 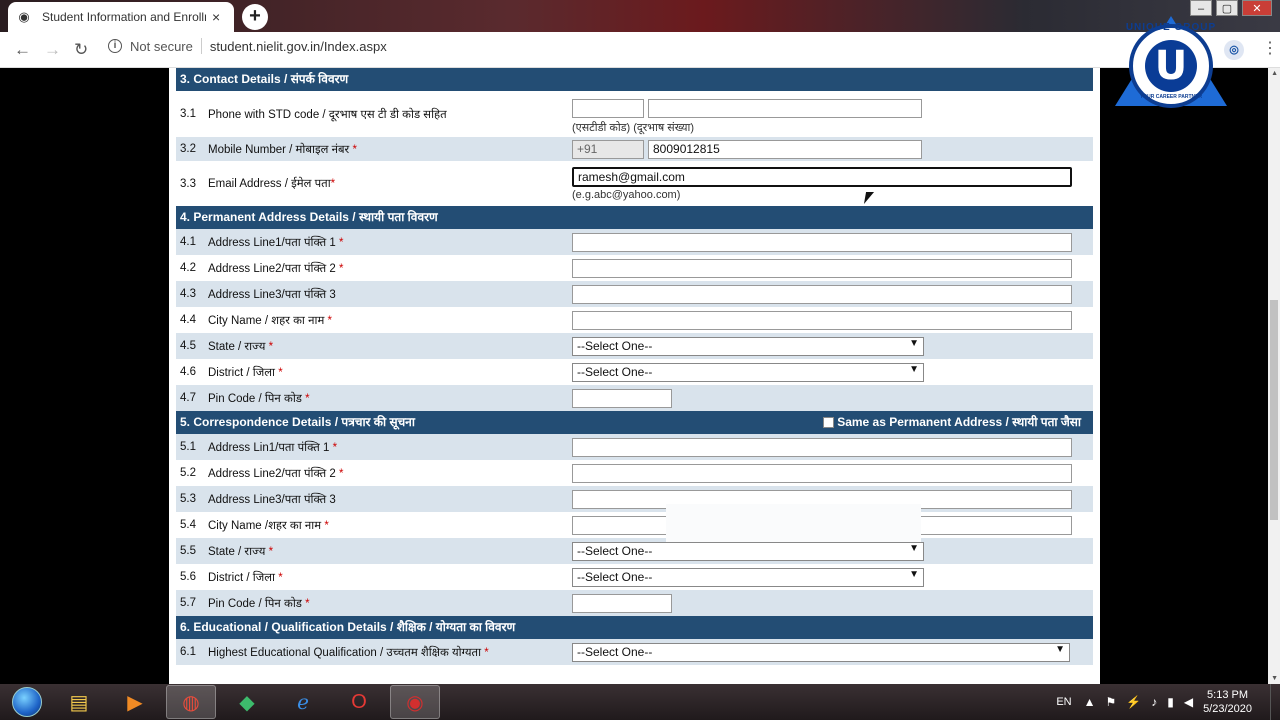 I want to click on media-player-icon: ▶, so click(x=135, y=702).